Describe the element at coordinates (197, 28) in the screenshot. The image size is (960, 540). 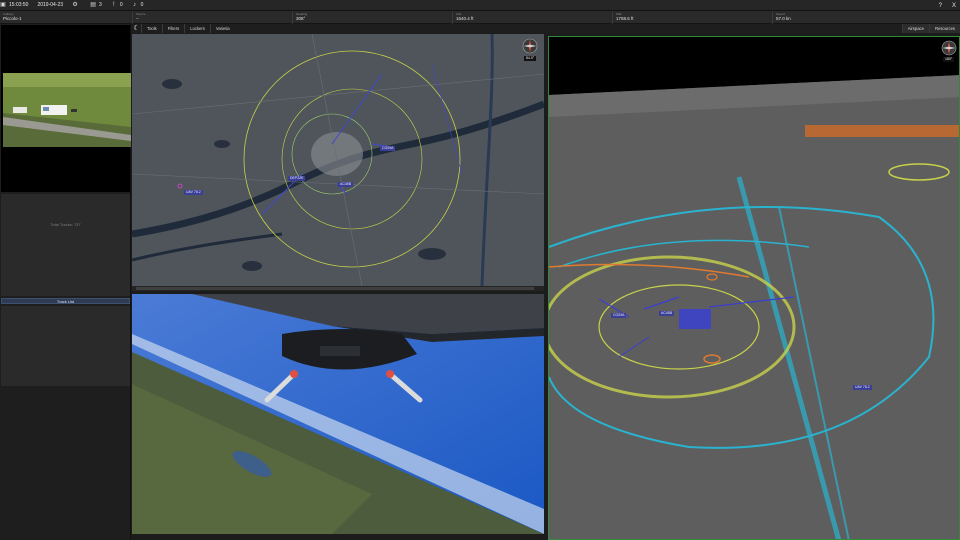
I see `tab-lockers: Lockers` at that location.